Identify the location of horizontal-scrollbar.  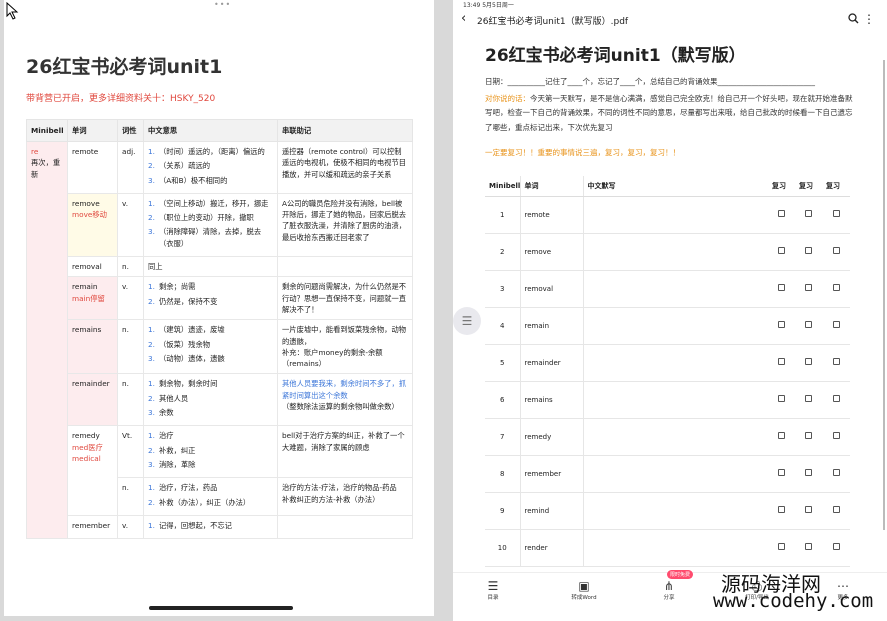
(221, 608).